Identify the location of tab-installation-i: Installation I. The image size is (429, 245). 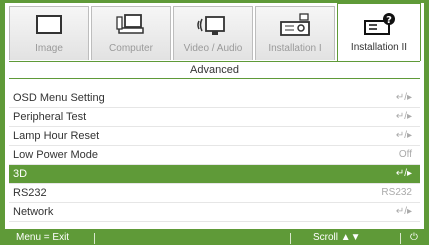
(295, 33).